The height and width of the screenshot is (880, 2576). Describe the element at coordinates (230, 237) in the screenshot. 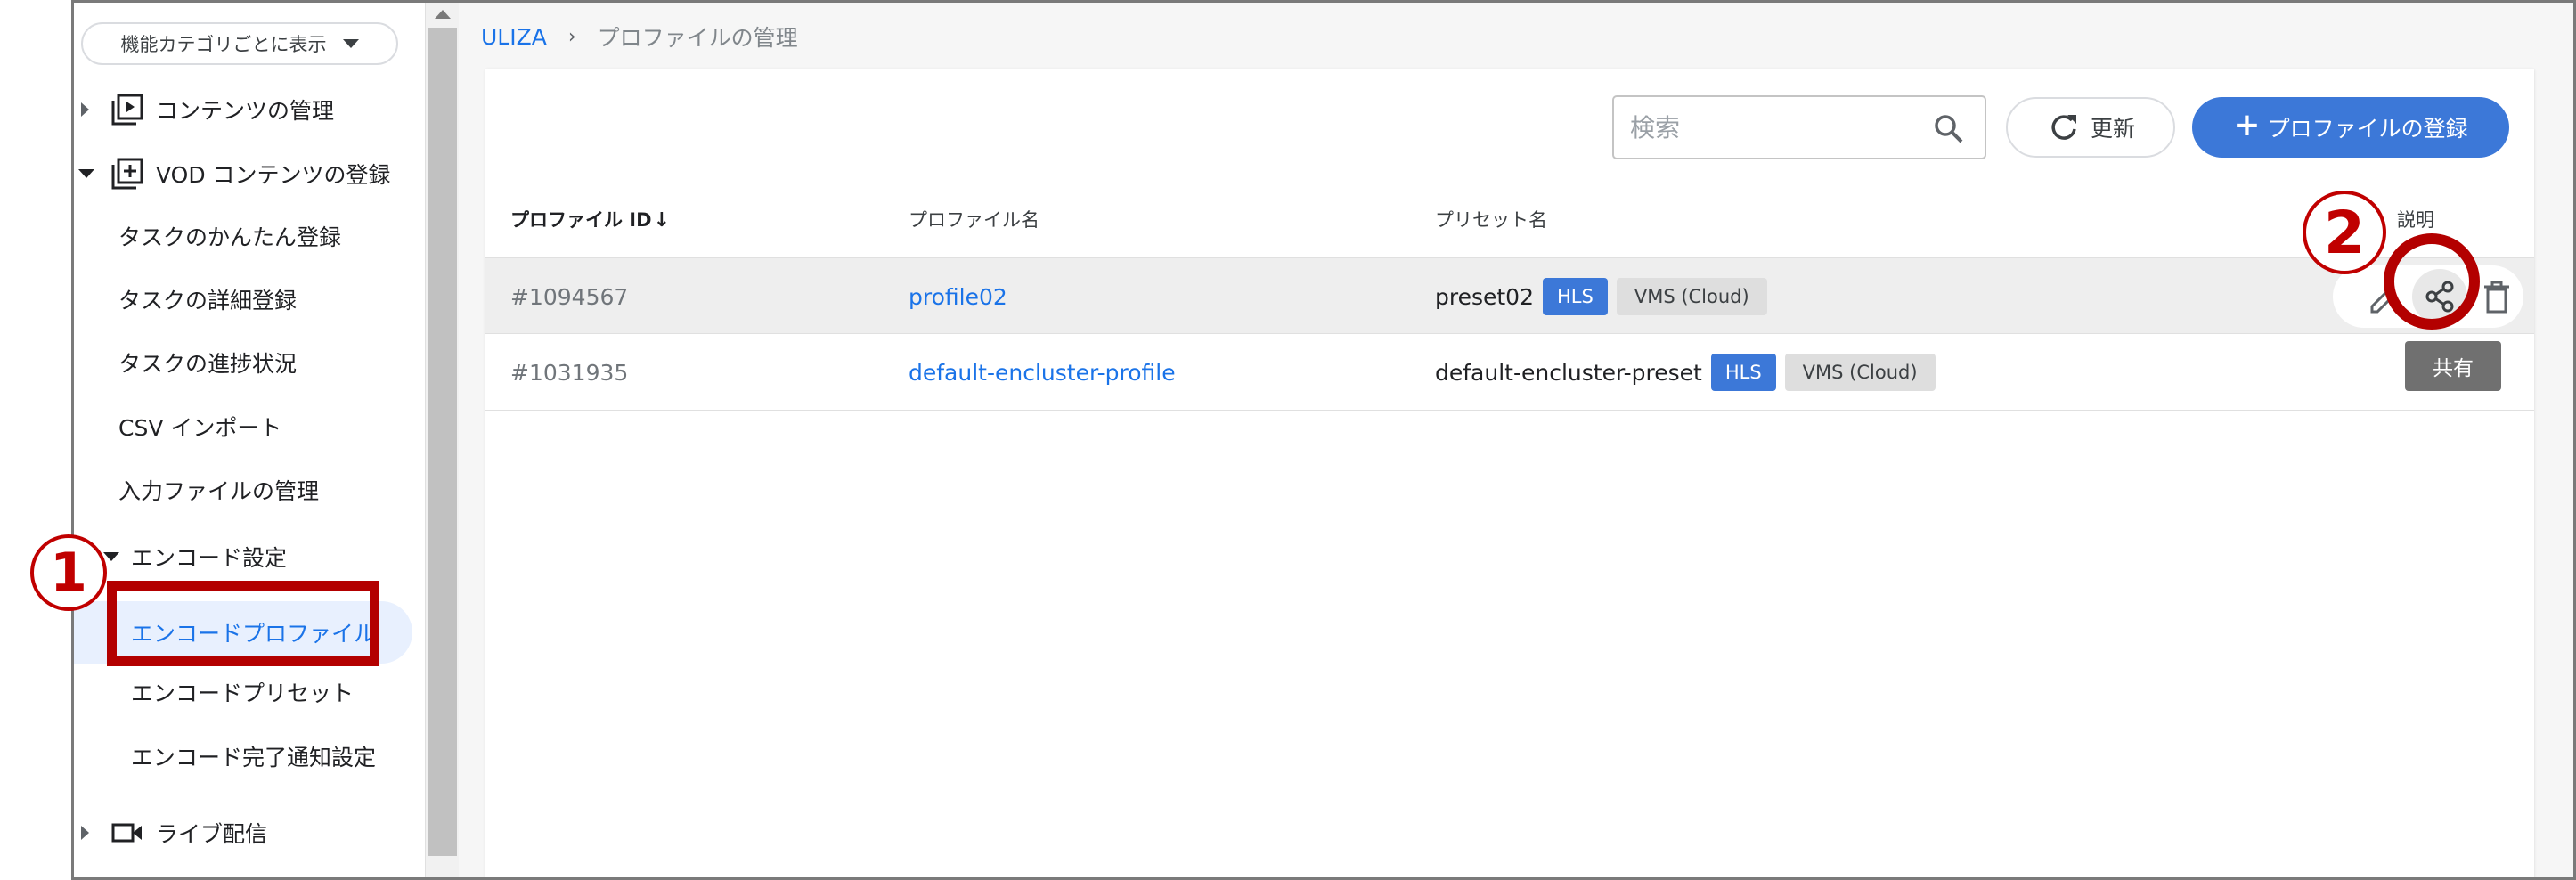

I see `sidebar-item-label: タスクのかんたん登録` at that location.